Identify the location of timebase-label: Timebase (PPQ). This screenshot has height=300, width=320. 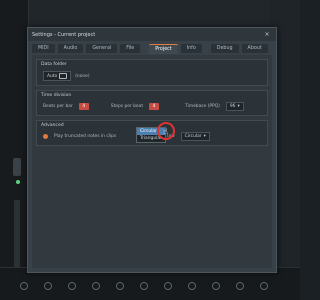
(202, 106).